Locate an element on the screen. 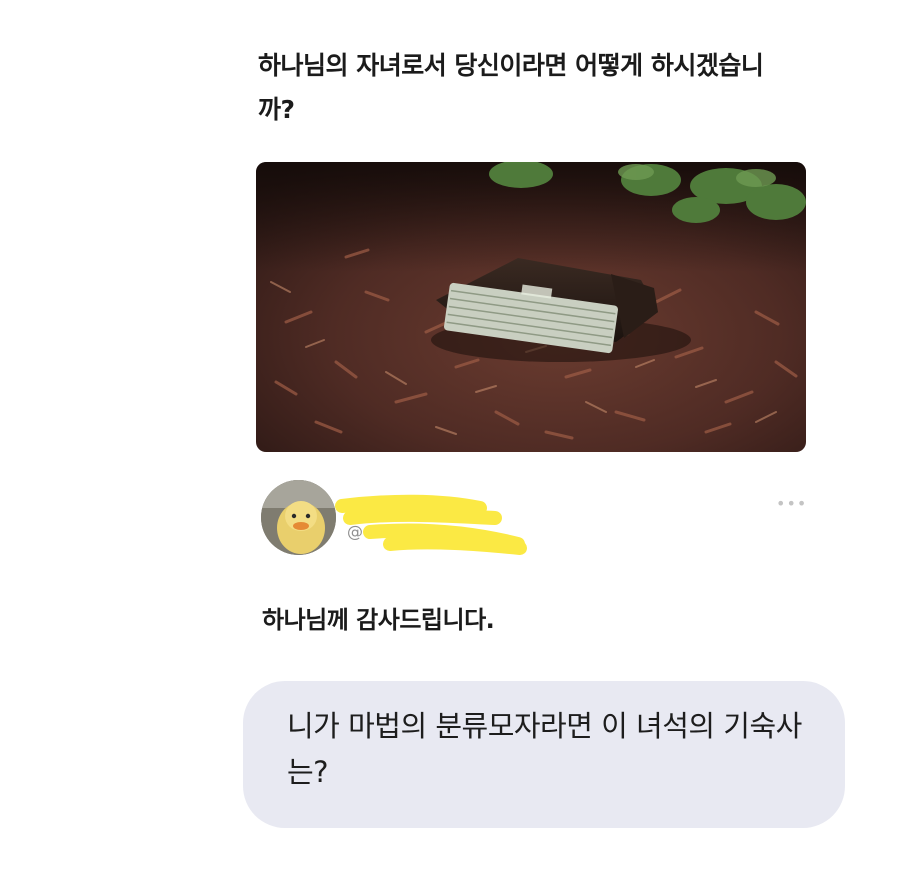 This screenshot has height=876, width=900. post-caption: 하나님의 자녀로서 당신이라면 어떻게 하시겠습니까? is located at coordinates (511, 87).